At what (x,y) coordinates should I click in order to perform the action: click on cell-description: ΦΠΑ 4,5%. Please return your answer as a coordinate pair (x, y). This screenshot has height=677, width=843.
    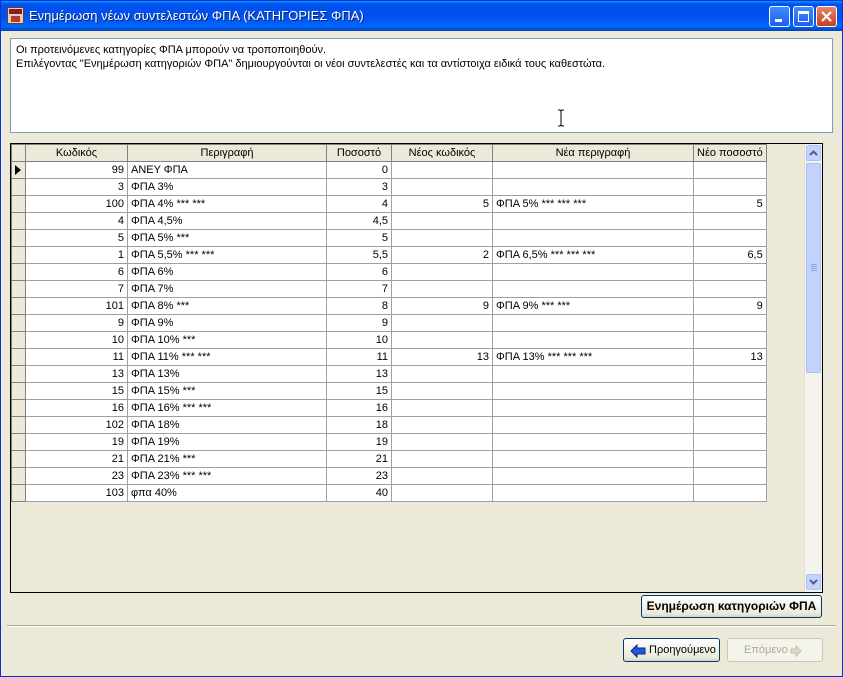
    Looking at the image, I should click on (227, 221).